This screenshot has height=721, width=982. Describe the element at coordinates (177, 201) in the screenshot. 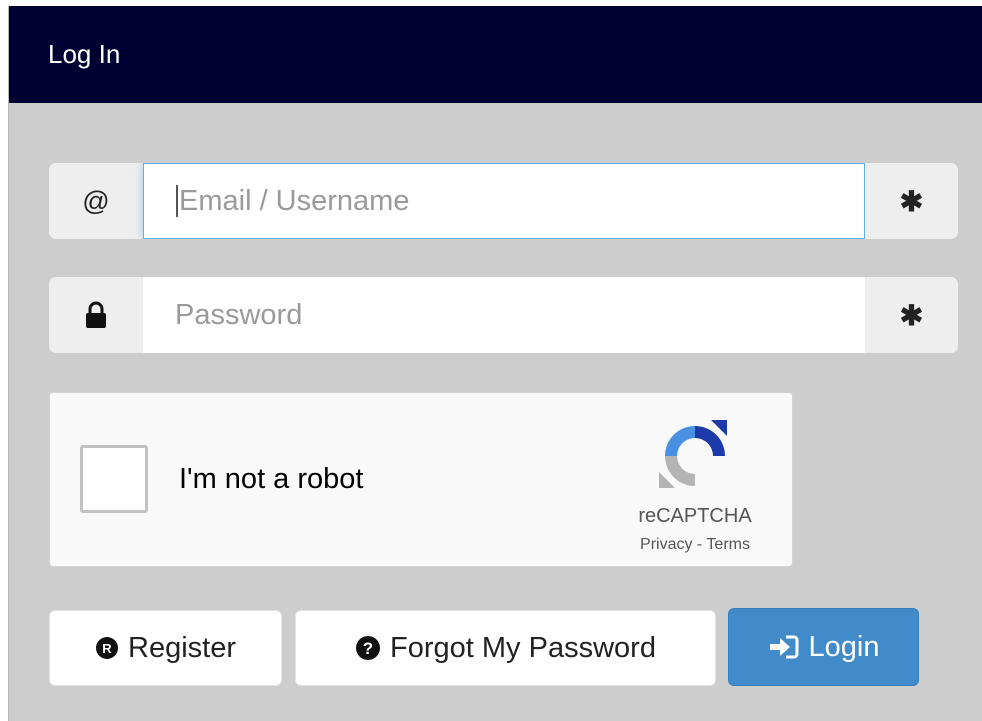

I see `text-caret` at that location.